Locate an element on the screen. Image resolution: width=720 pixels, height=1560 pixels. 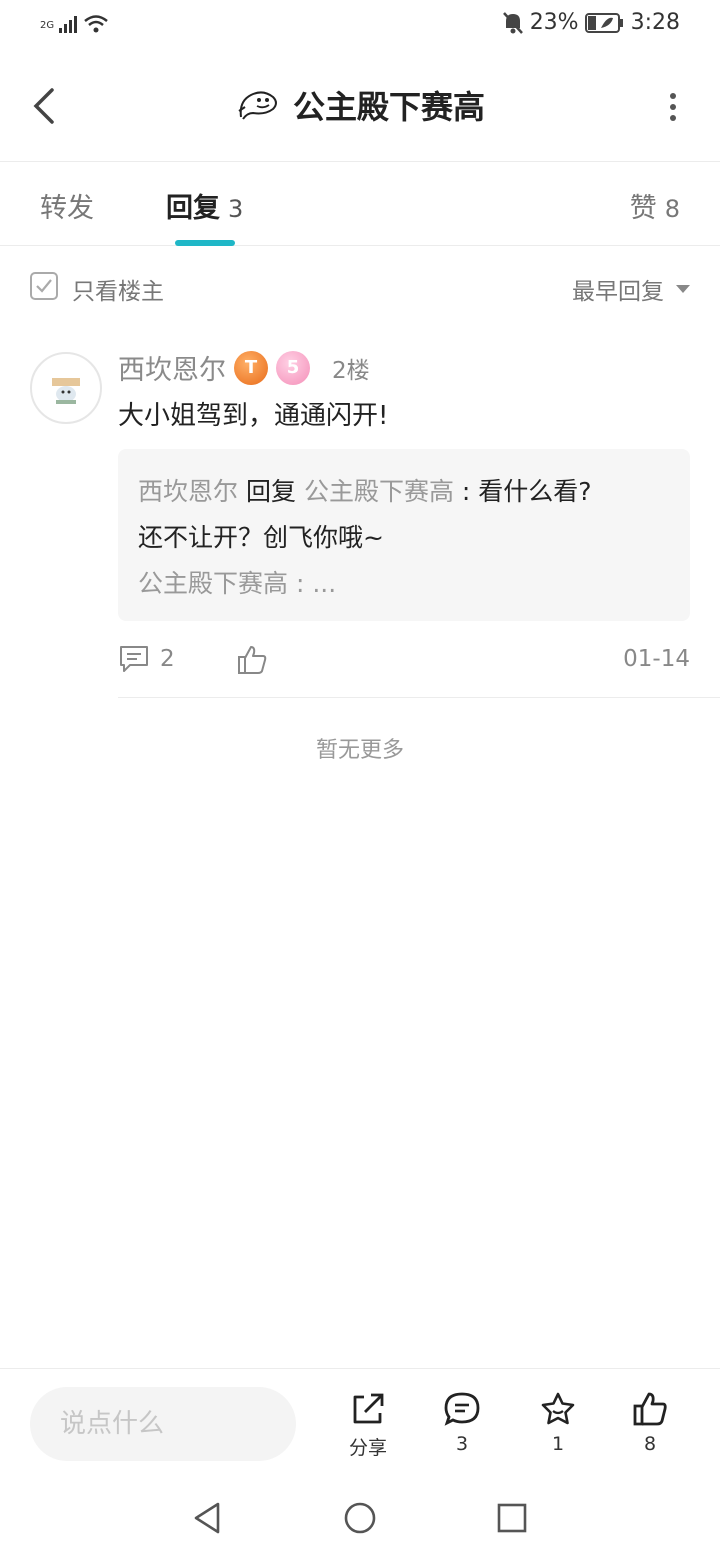
sub-reply-author: 西坎恩尔 is located at coordinates (188, 491).